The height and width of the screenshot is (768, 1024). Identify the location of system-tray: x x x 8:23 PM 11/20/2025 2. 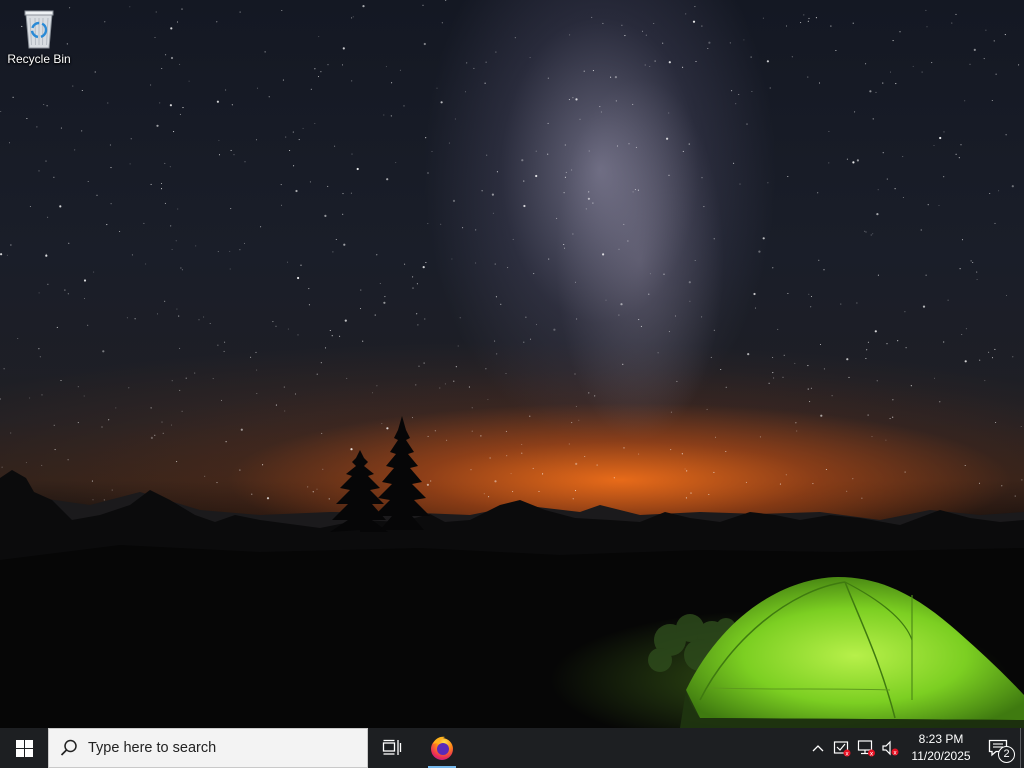
(915, 748).